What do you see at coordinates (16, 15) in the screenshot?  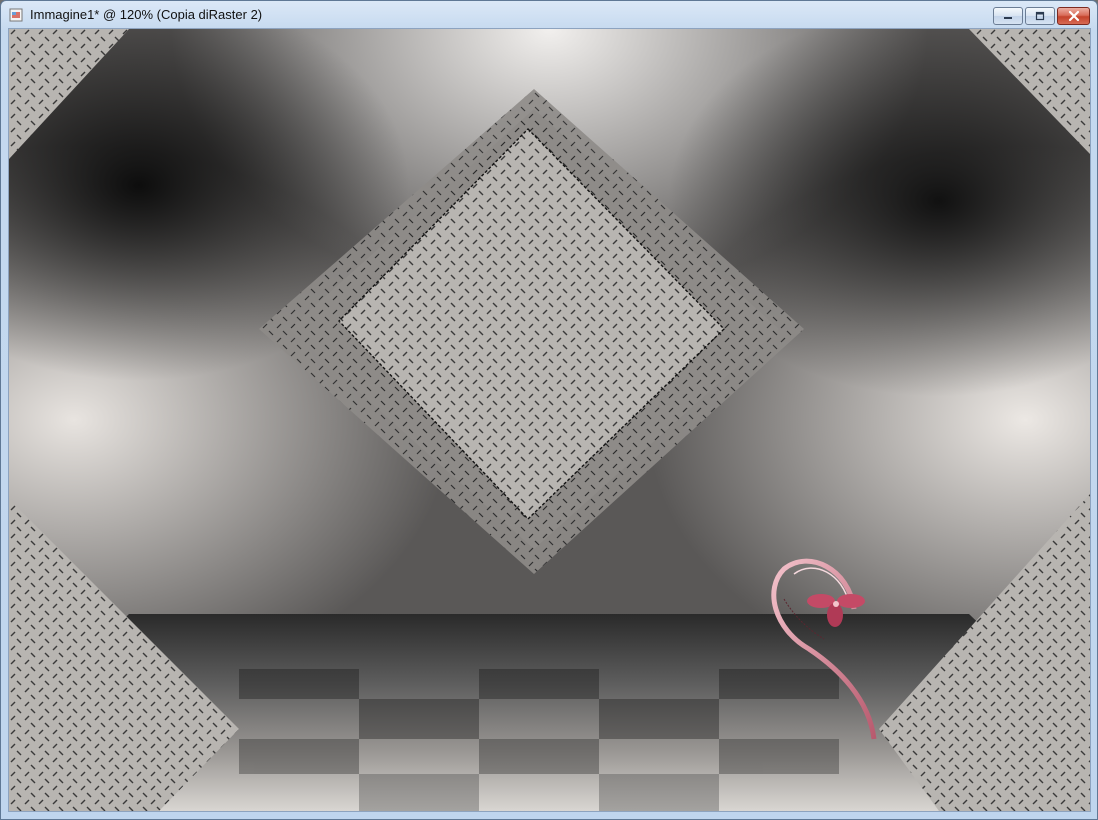 I see `document-icon` at bounding box center [16, 15].